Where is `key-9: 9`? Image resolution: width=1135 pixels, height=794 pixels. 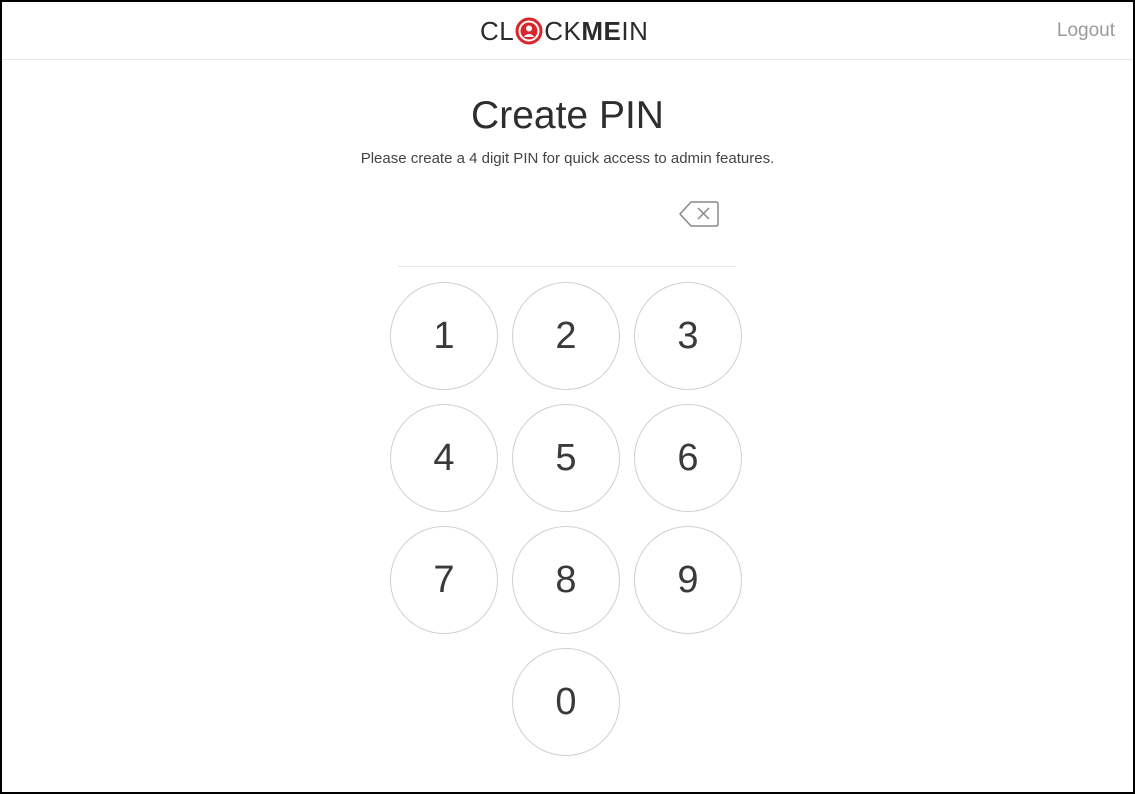 key-9: 9 is located at coordinates (688, 580).